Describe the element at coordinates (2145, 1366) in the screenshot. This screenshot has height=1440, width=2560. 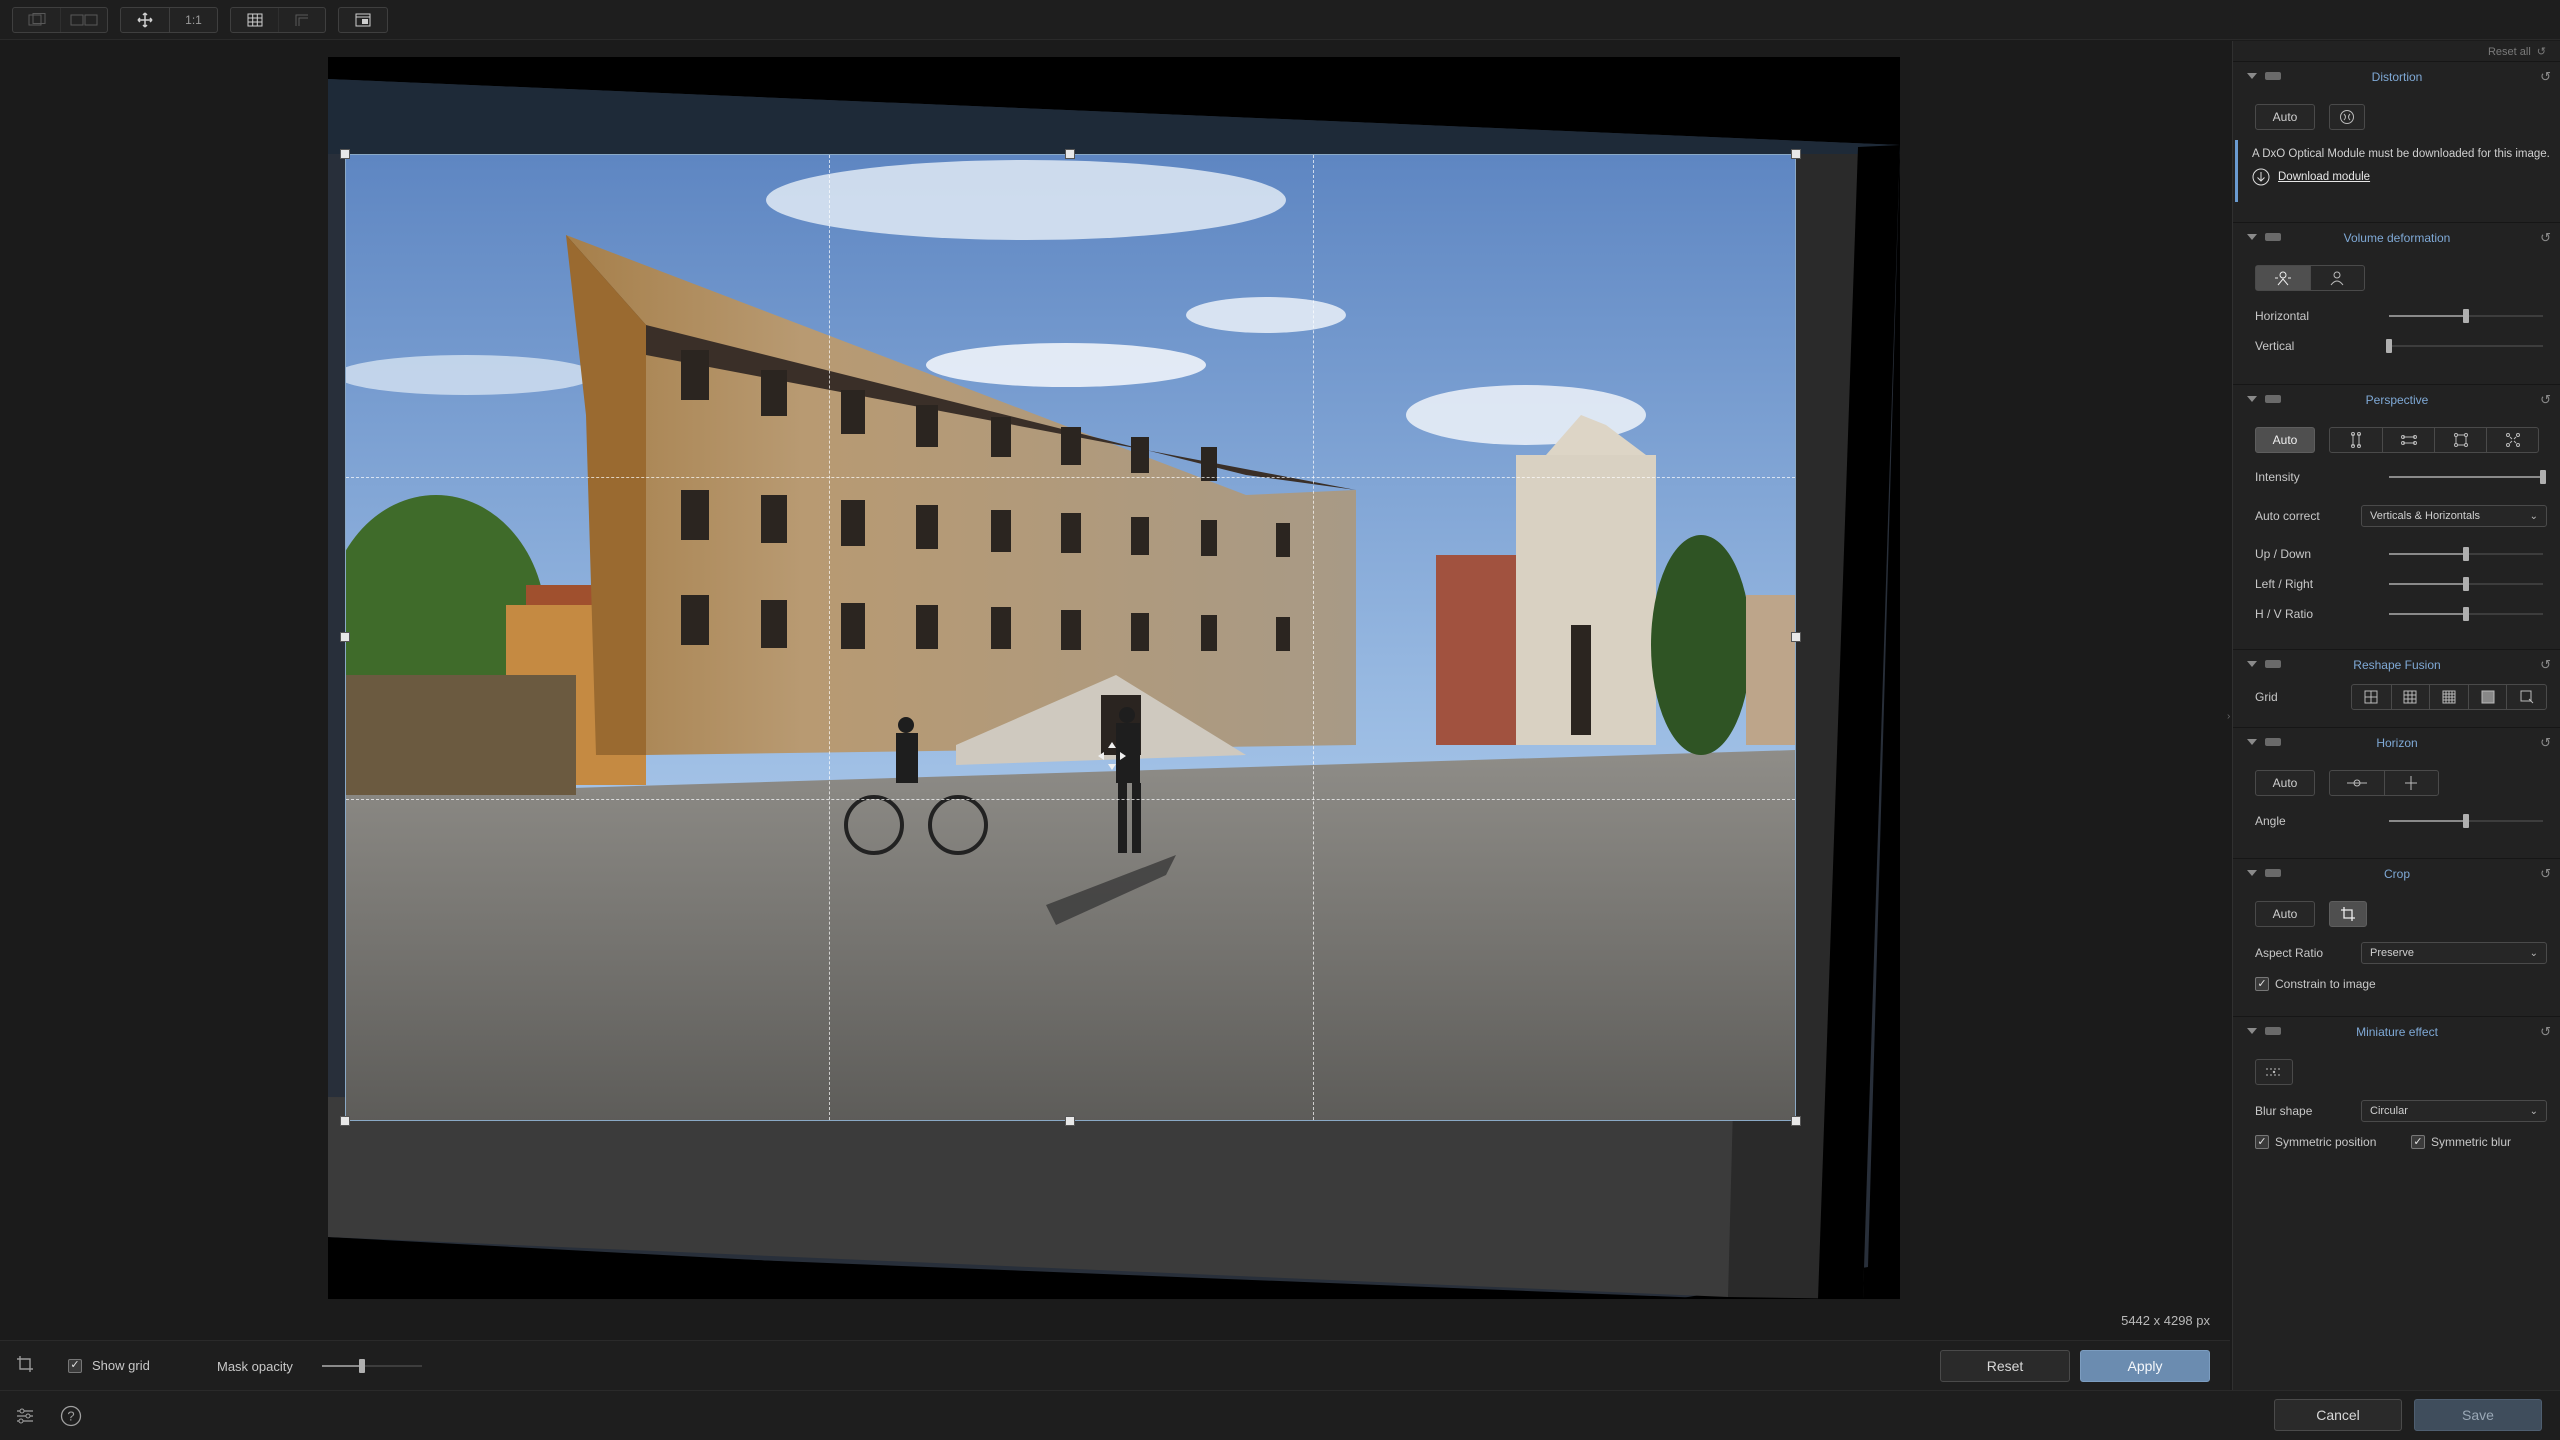
I see `apply-button: Apply` at that location.